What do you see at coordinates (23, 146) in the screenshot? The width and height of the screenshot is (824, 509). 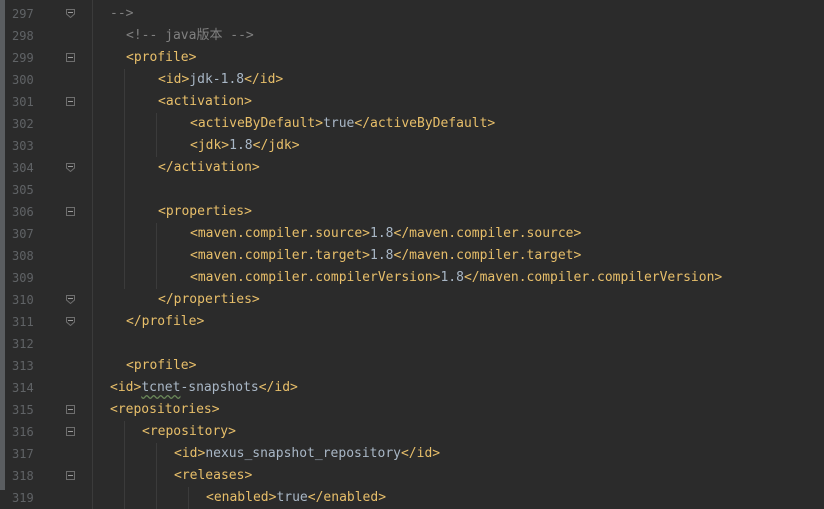 I see `line-number: 303` at bounding box center [23, 146].